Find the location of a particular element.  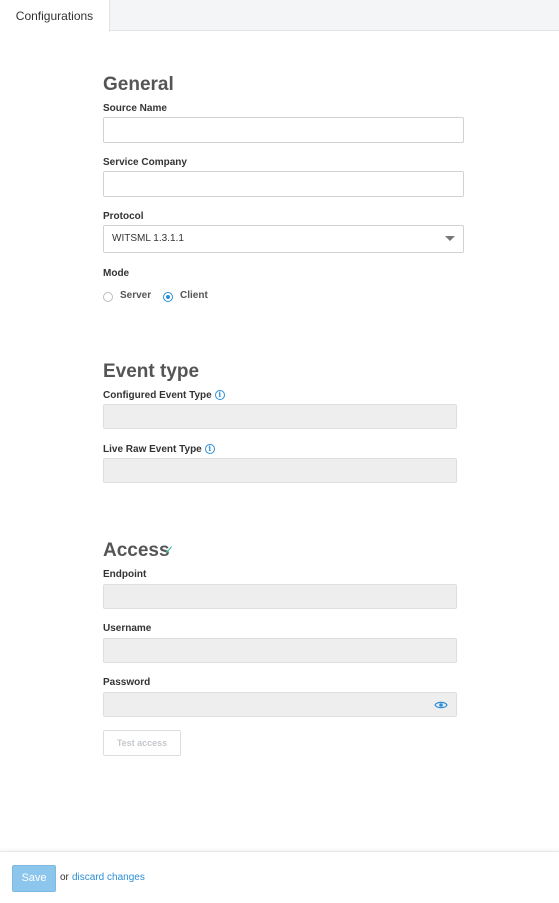

discard-changes-link: discard changes is located at coordinates (108, 877).